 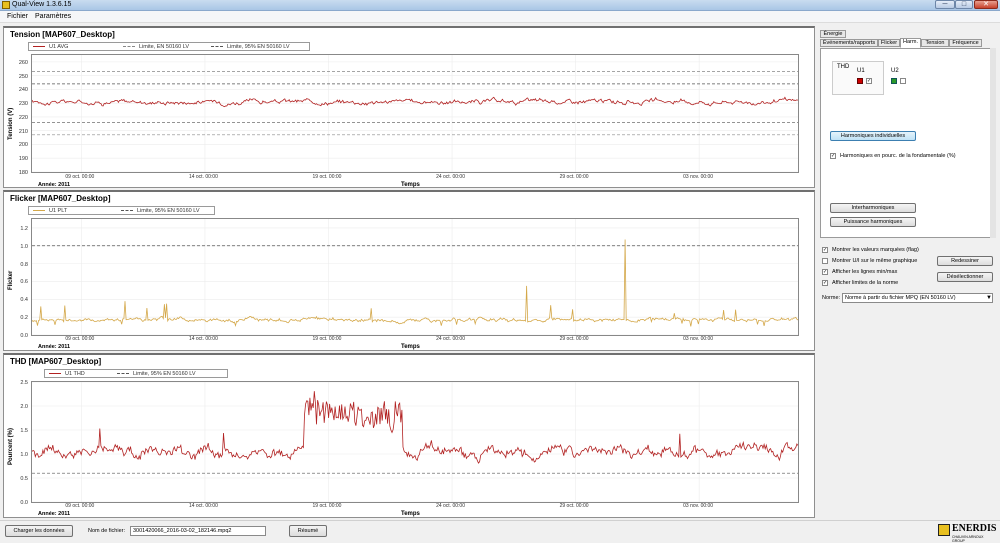 I want to click on u1-checkbox: ✓, so click(x=869, y=81).